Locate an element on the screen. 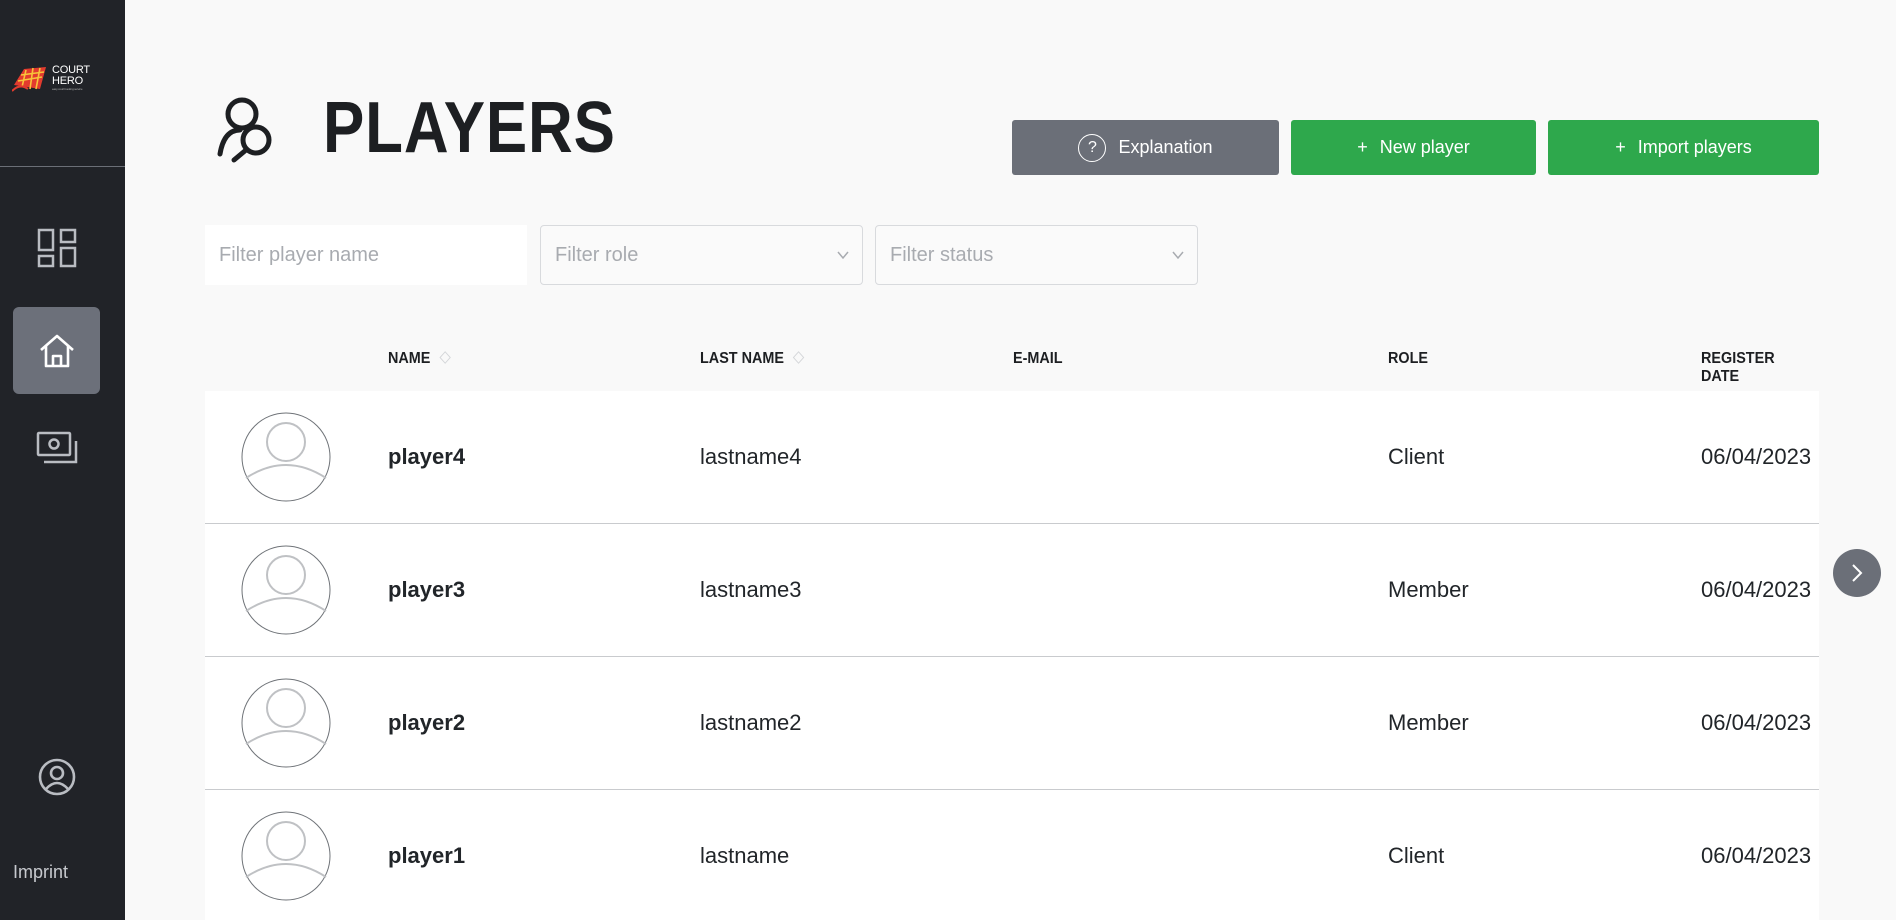 Image resolution: width=1896 pixels, height=920 pixels. sidebar-item-home is located at coordinates (56, 350).